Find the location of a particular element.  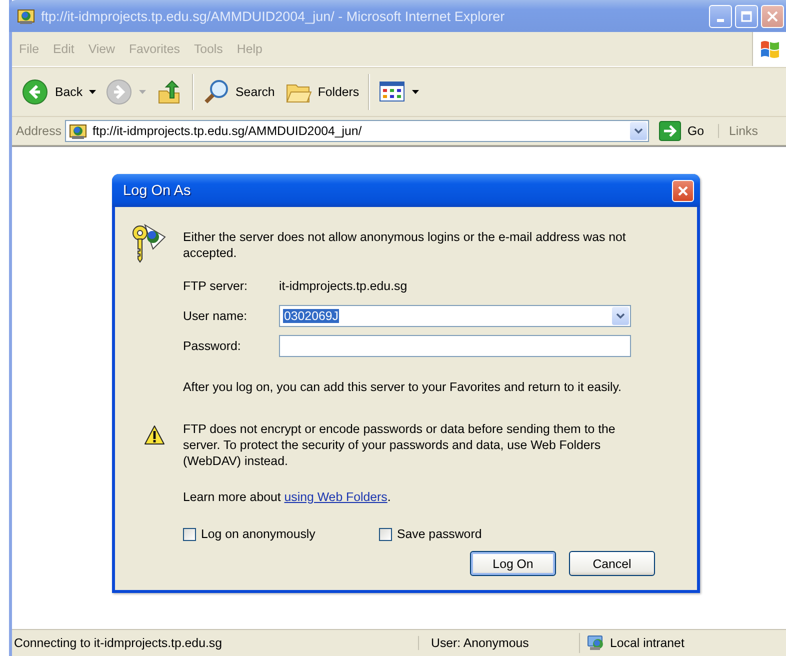

warning-icon is located at coordinates (154, 435).